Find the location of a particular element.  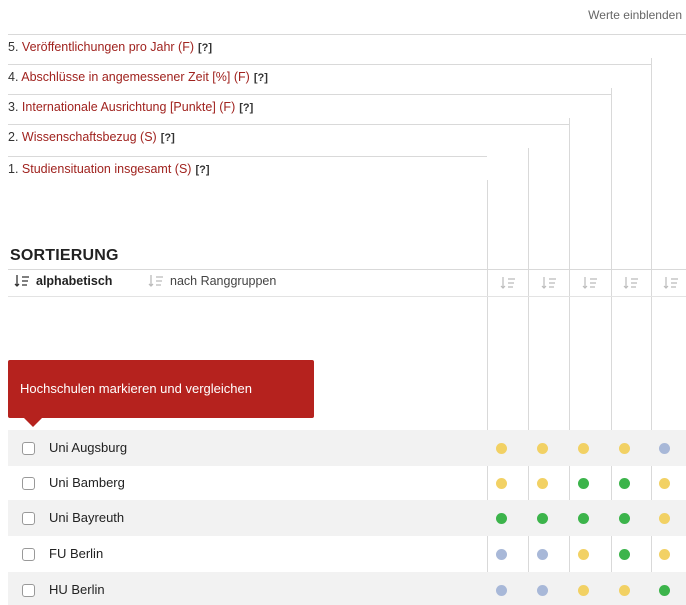

university-name: FU Berlin is located at coordinates (76, 553).